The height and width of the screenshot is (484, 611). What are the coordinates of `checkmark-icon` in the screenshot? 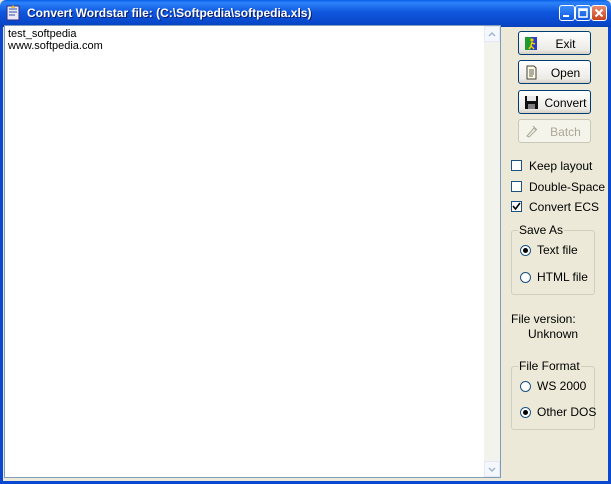 It's located at (516, 206).